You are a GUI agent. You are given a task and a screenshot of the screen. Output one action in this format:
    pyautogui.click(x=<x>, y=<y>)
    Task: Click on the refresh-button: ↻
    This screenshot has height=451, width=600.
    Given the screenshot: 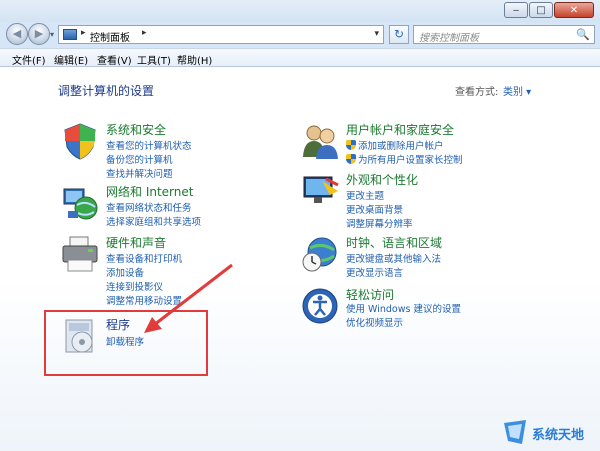 What is the action you would take?
    pyautogui.click(x=399, y=34)
    